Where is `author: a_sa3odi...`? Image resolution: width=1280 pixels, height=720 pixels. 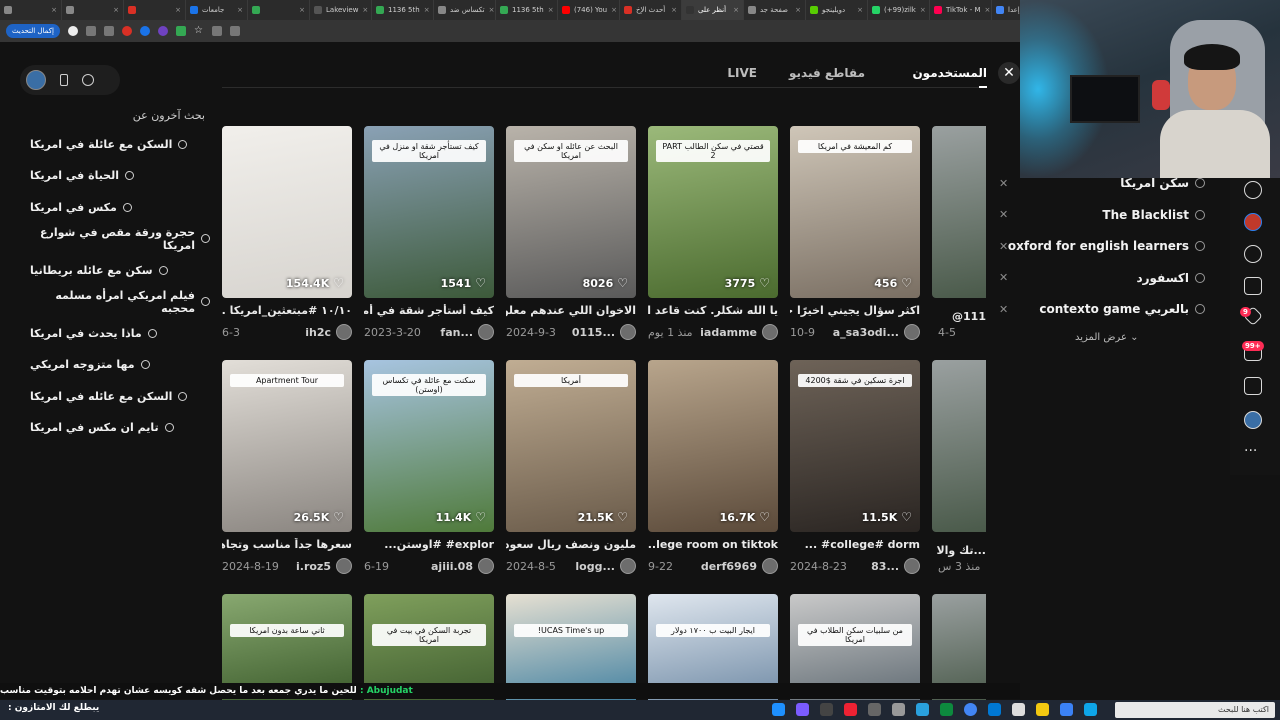
author: a_sa3odi... is located at coordinates (876, 332).